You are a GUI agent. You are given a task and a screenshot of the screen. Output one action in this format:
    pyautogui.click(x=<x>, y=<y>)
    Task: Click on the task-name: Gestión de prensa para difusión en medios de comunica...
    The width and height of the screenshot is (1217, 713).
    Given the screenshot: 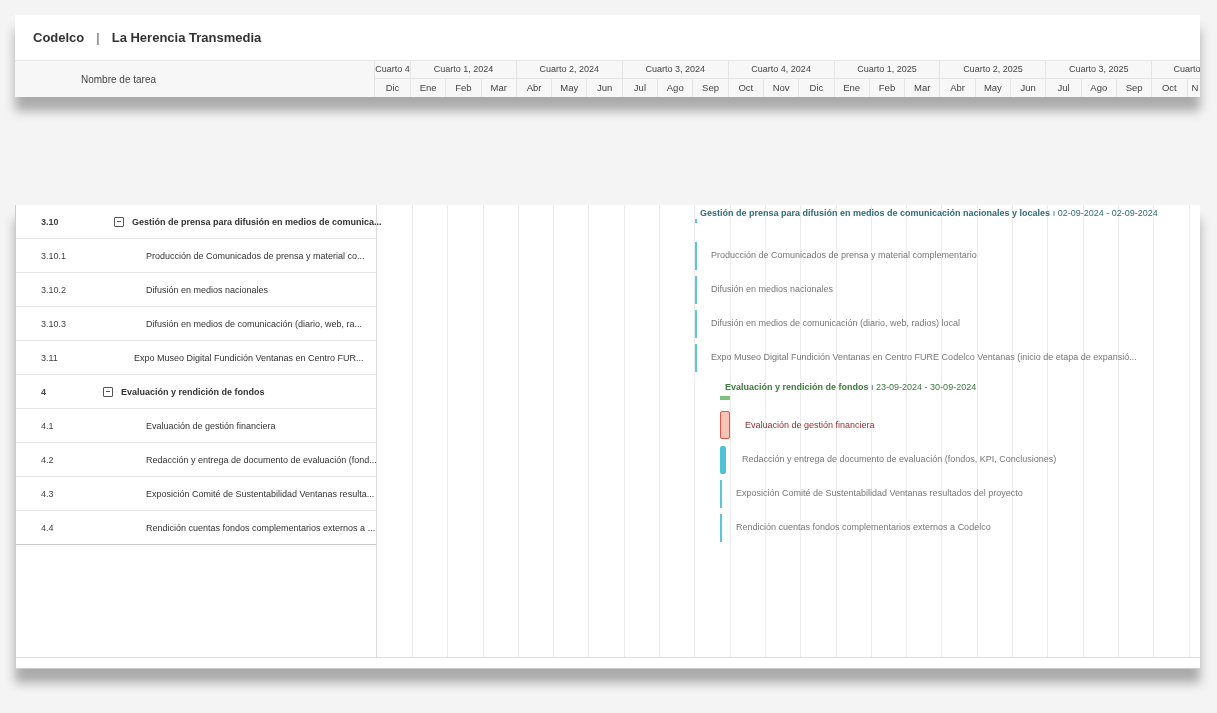 What is the action you would take?
    pyautogui.click(x=257, y=221)
    